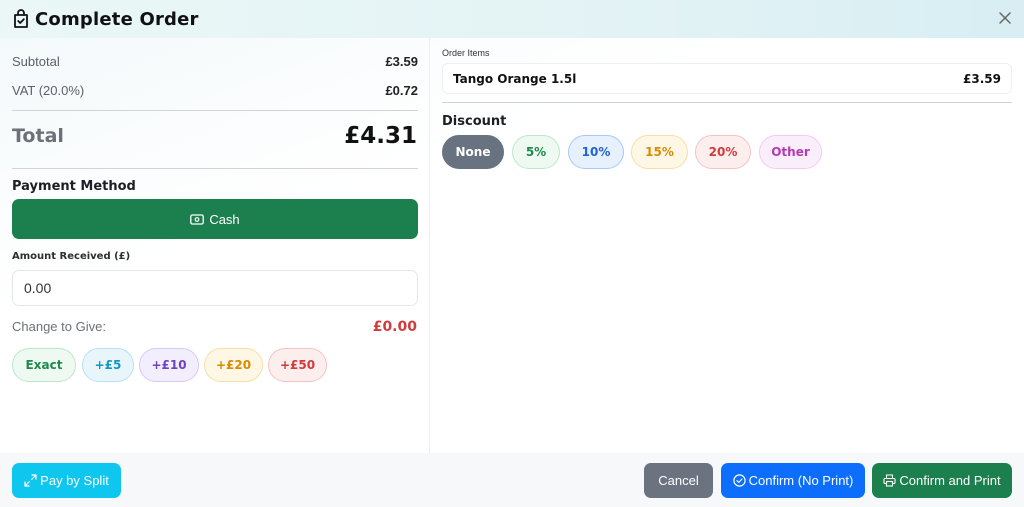 This screenshot has height=507, width=1024. I want to click on discount-title: Discount, so click(474, 121).